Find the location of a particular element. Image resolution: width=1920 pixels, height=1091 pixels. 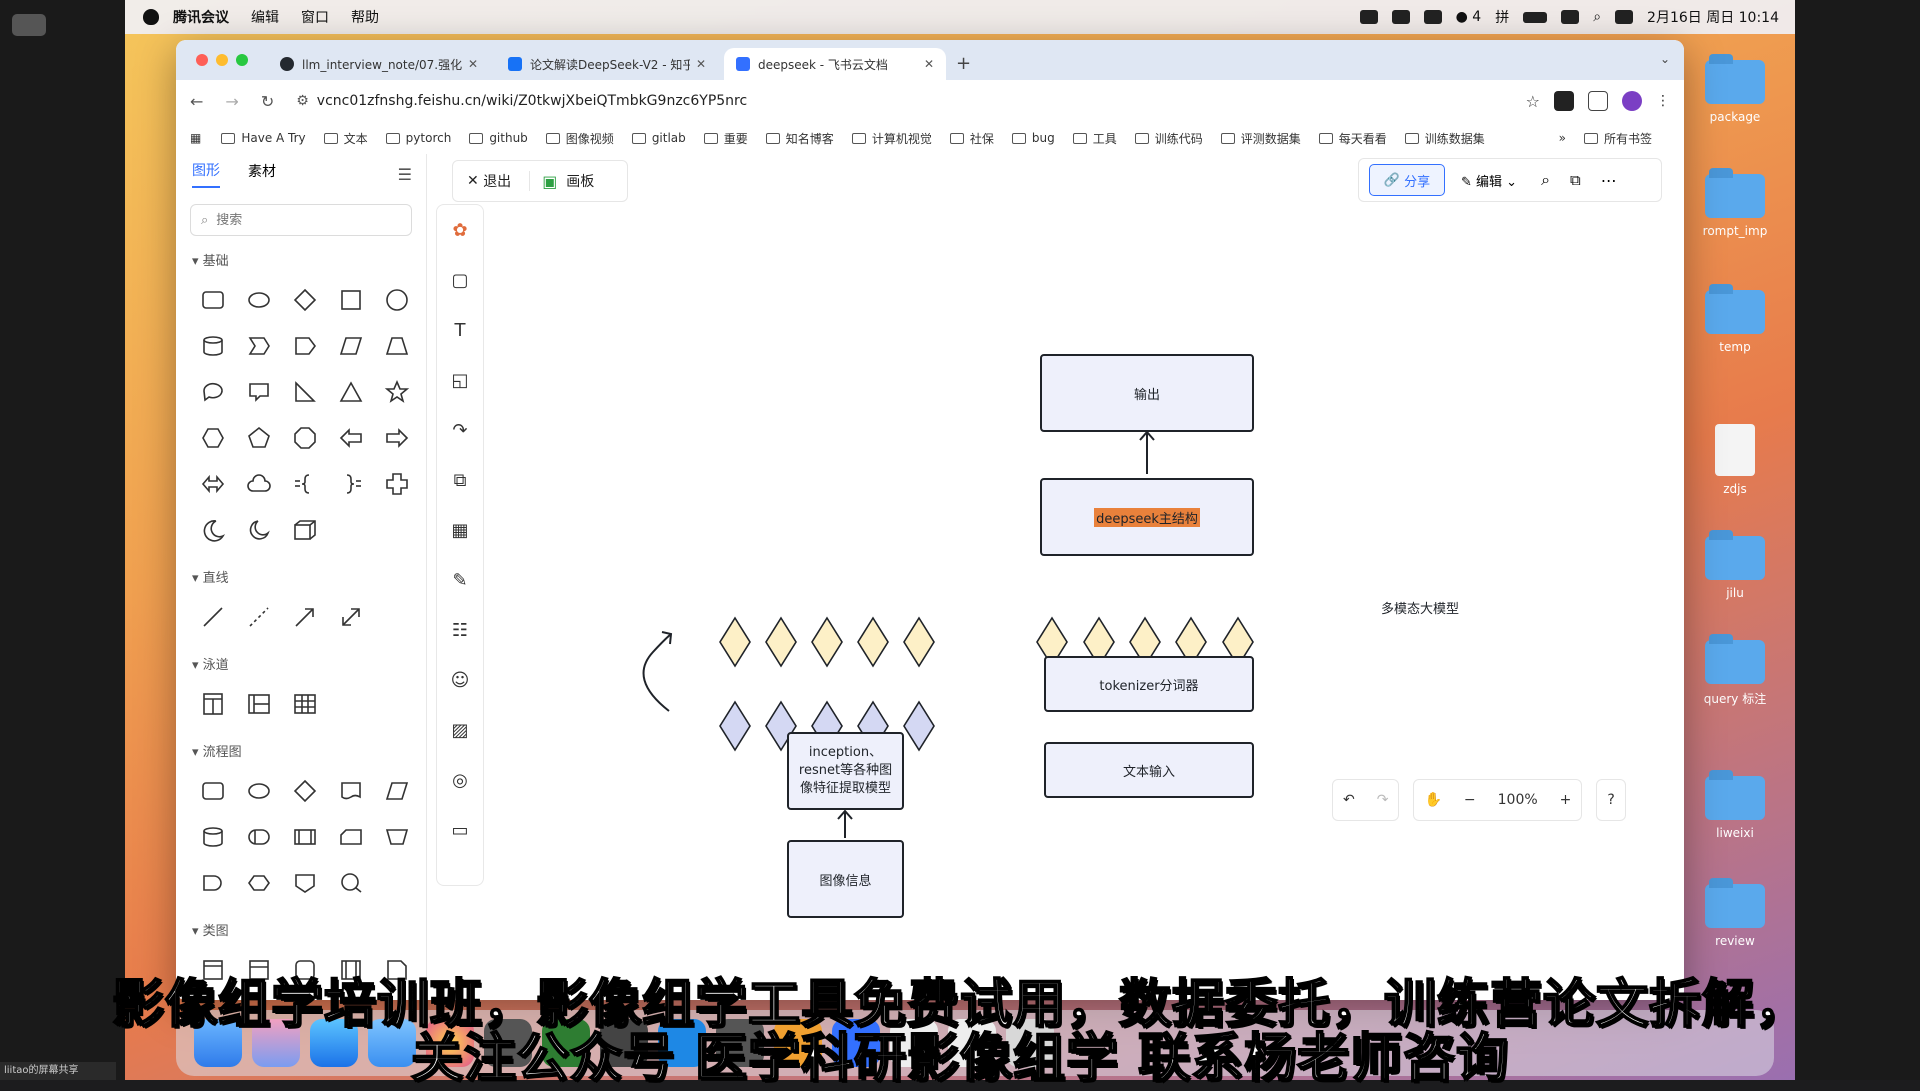

dashline-shape-icon is located at coordinates (259, 617).